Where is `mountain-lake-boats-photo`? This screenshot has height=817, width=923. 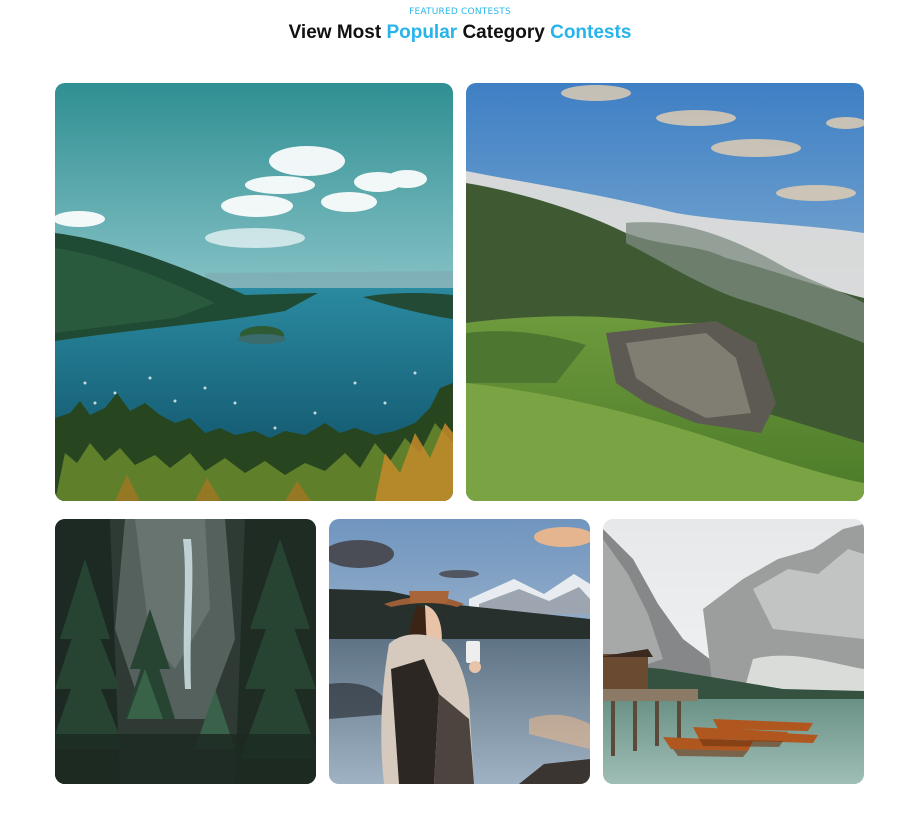
mountain-lake-boats-photo is located at coordinates (733, 651).